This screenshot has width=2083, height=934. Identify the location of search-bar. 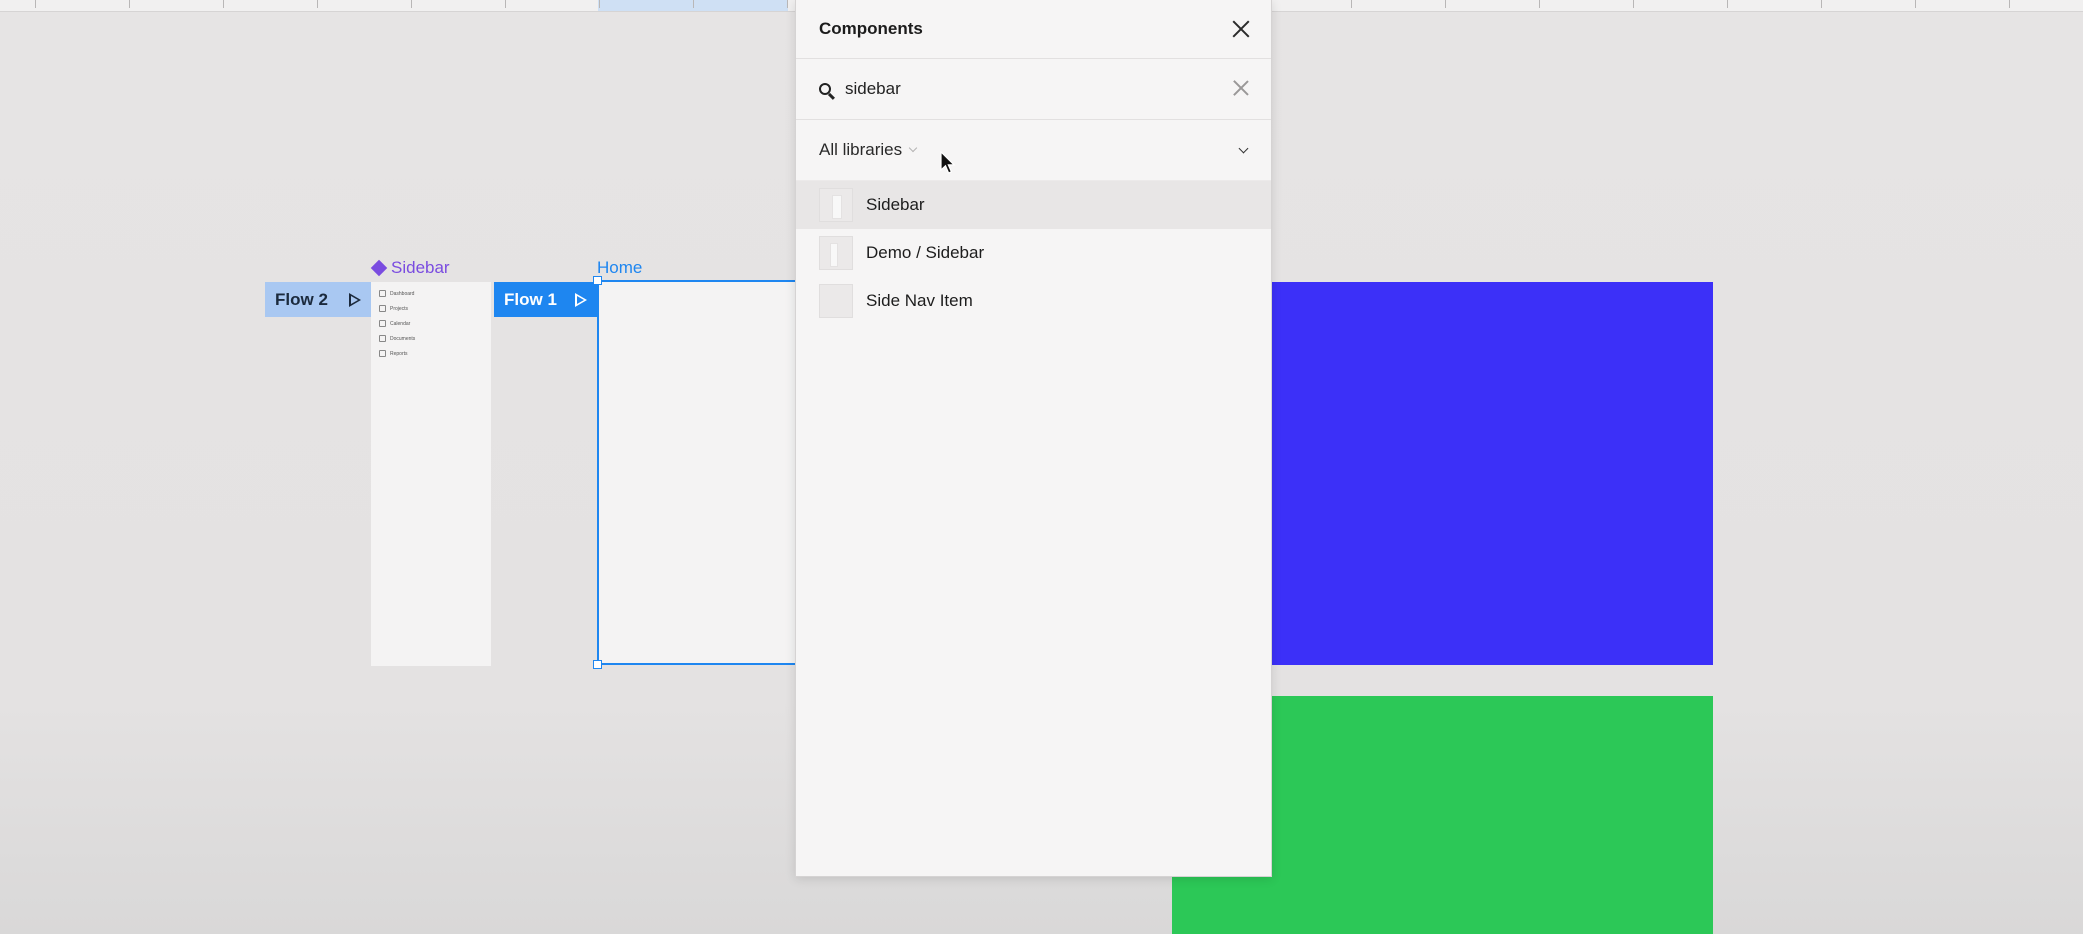
(1033, 89).